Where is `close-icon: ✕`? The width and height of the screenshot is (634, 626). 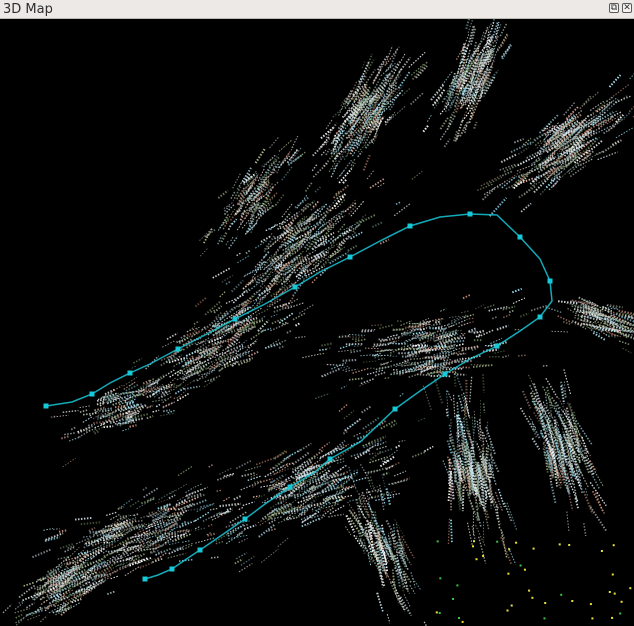
close-icon: ✕ is located at coordinates (627, 8).